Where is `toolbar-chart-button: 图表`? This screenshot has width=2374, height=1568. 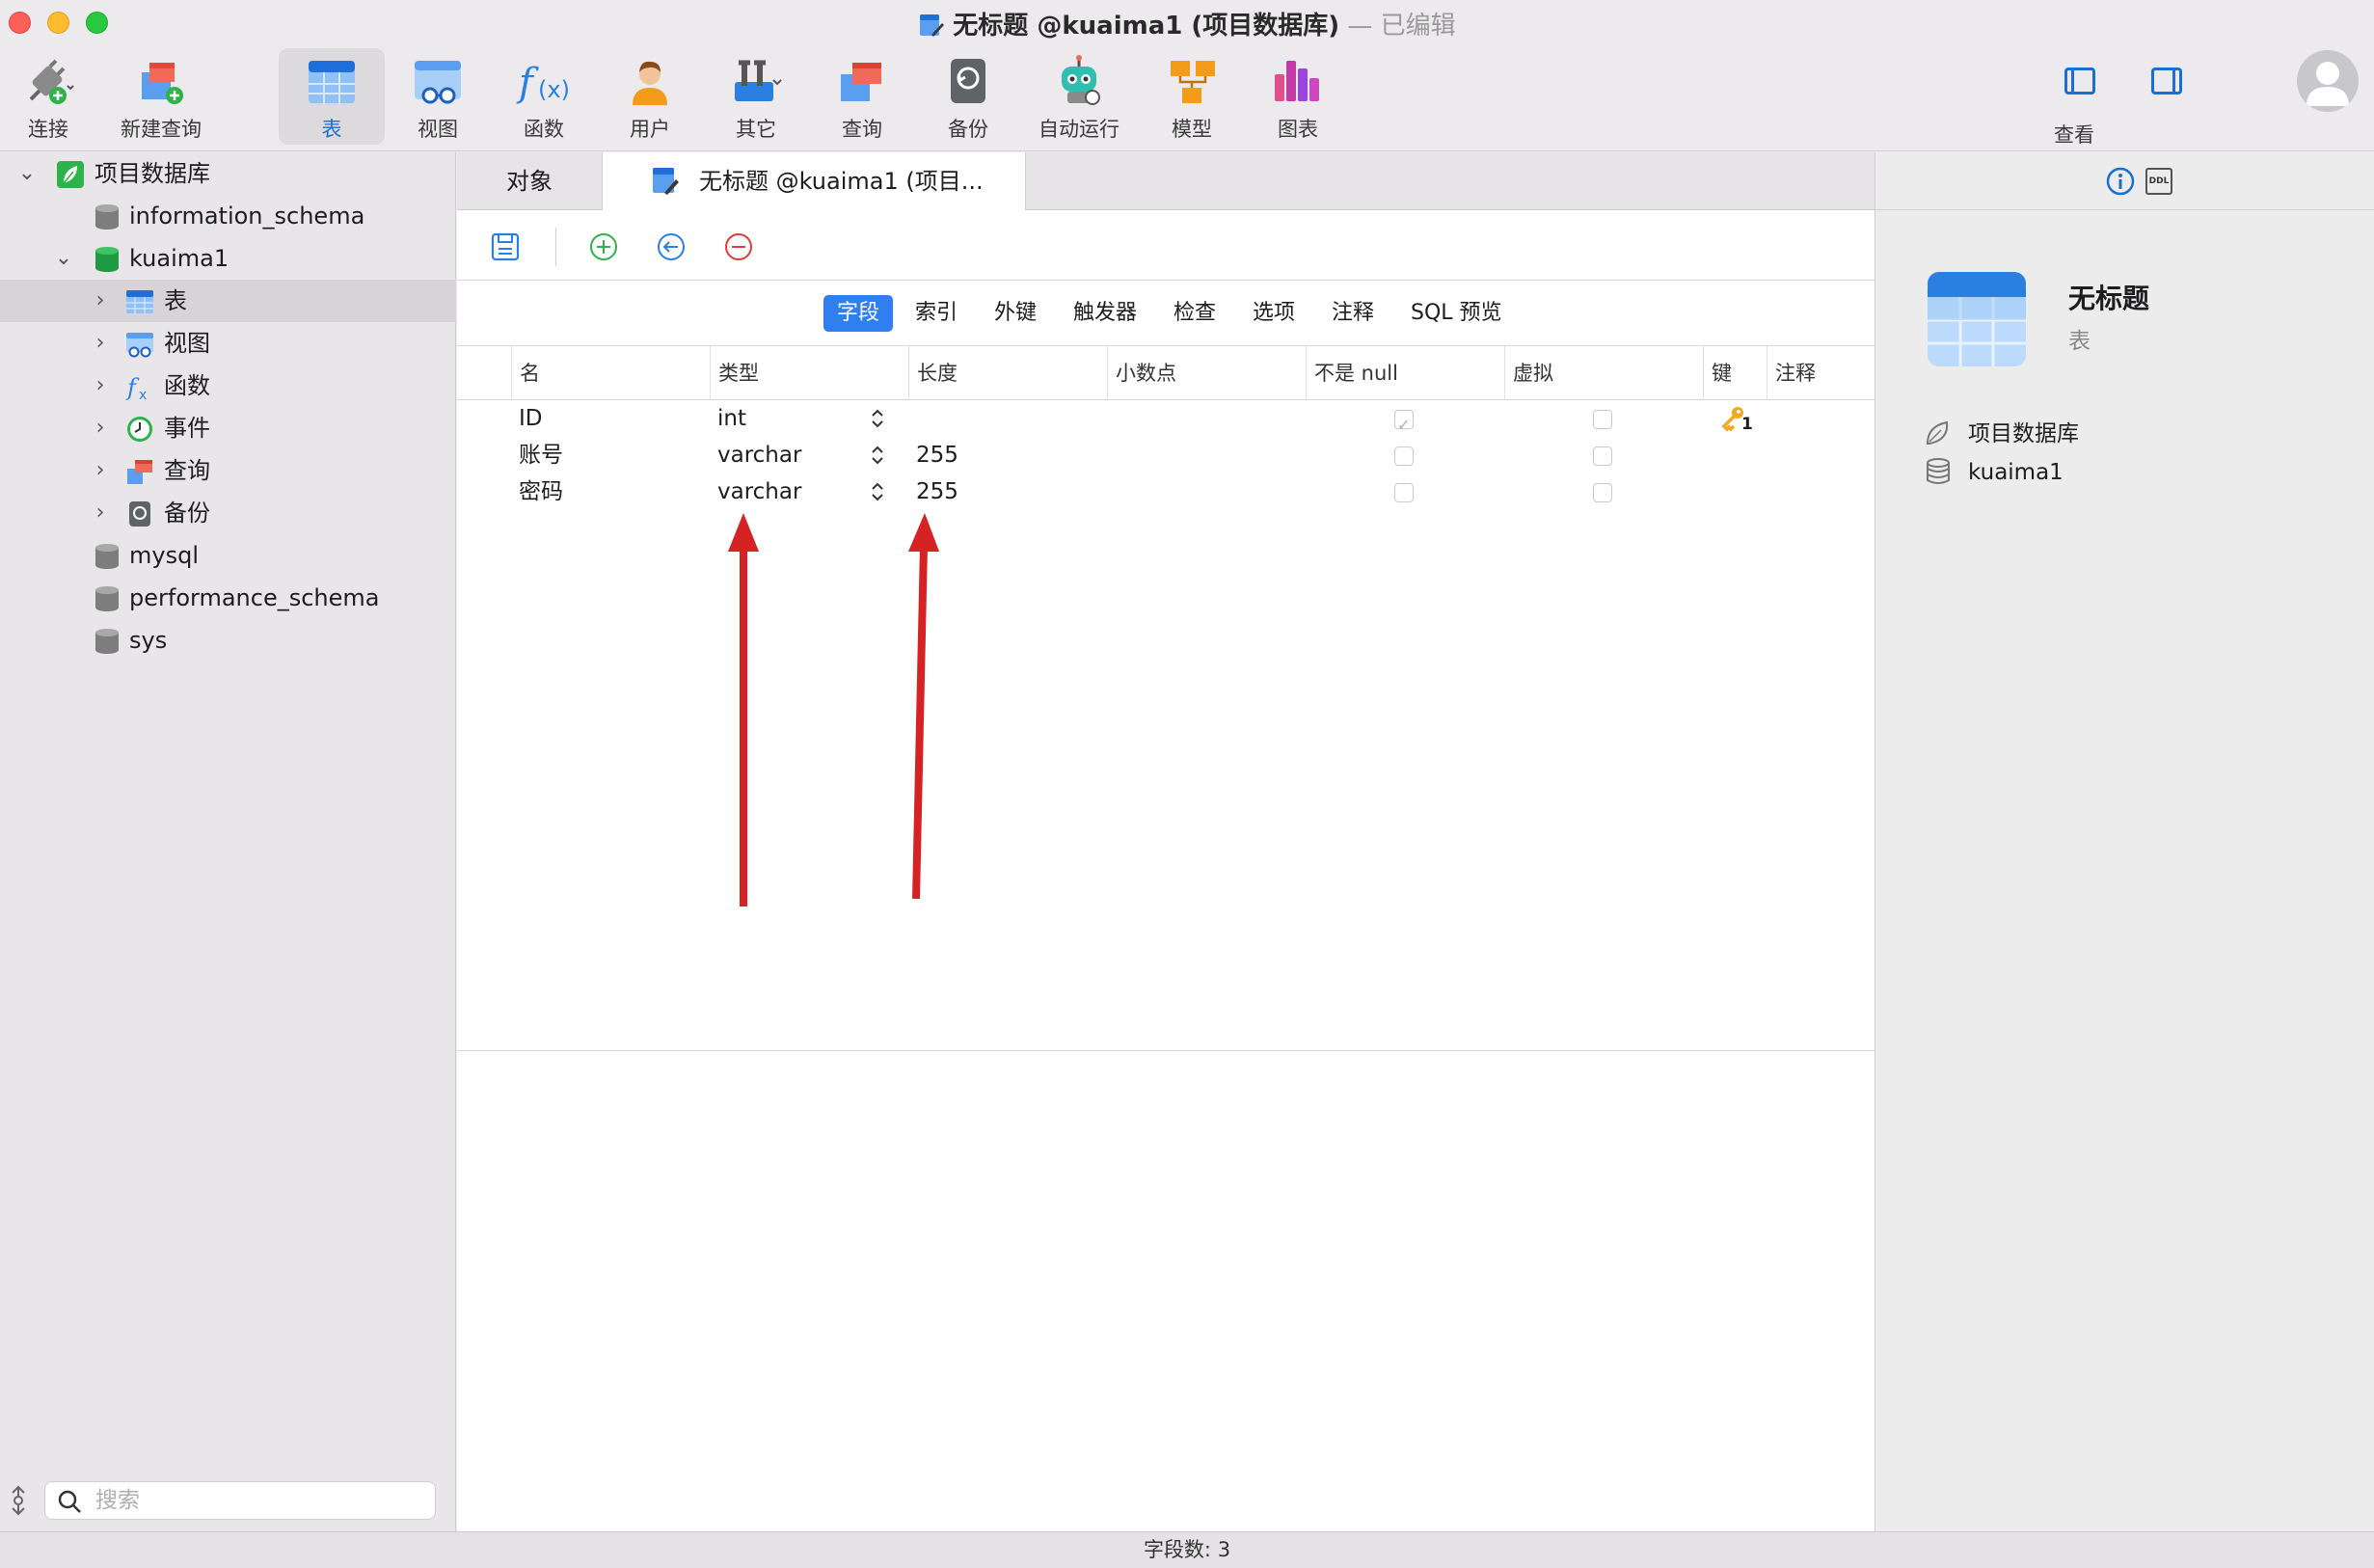
toolbar-chart-button: 图表 is located at coordinates (1298, 97).